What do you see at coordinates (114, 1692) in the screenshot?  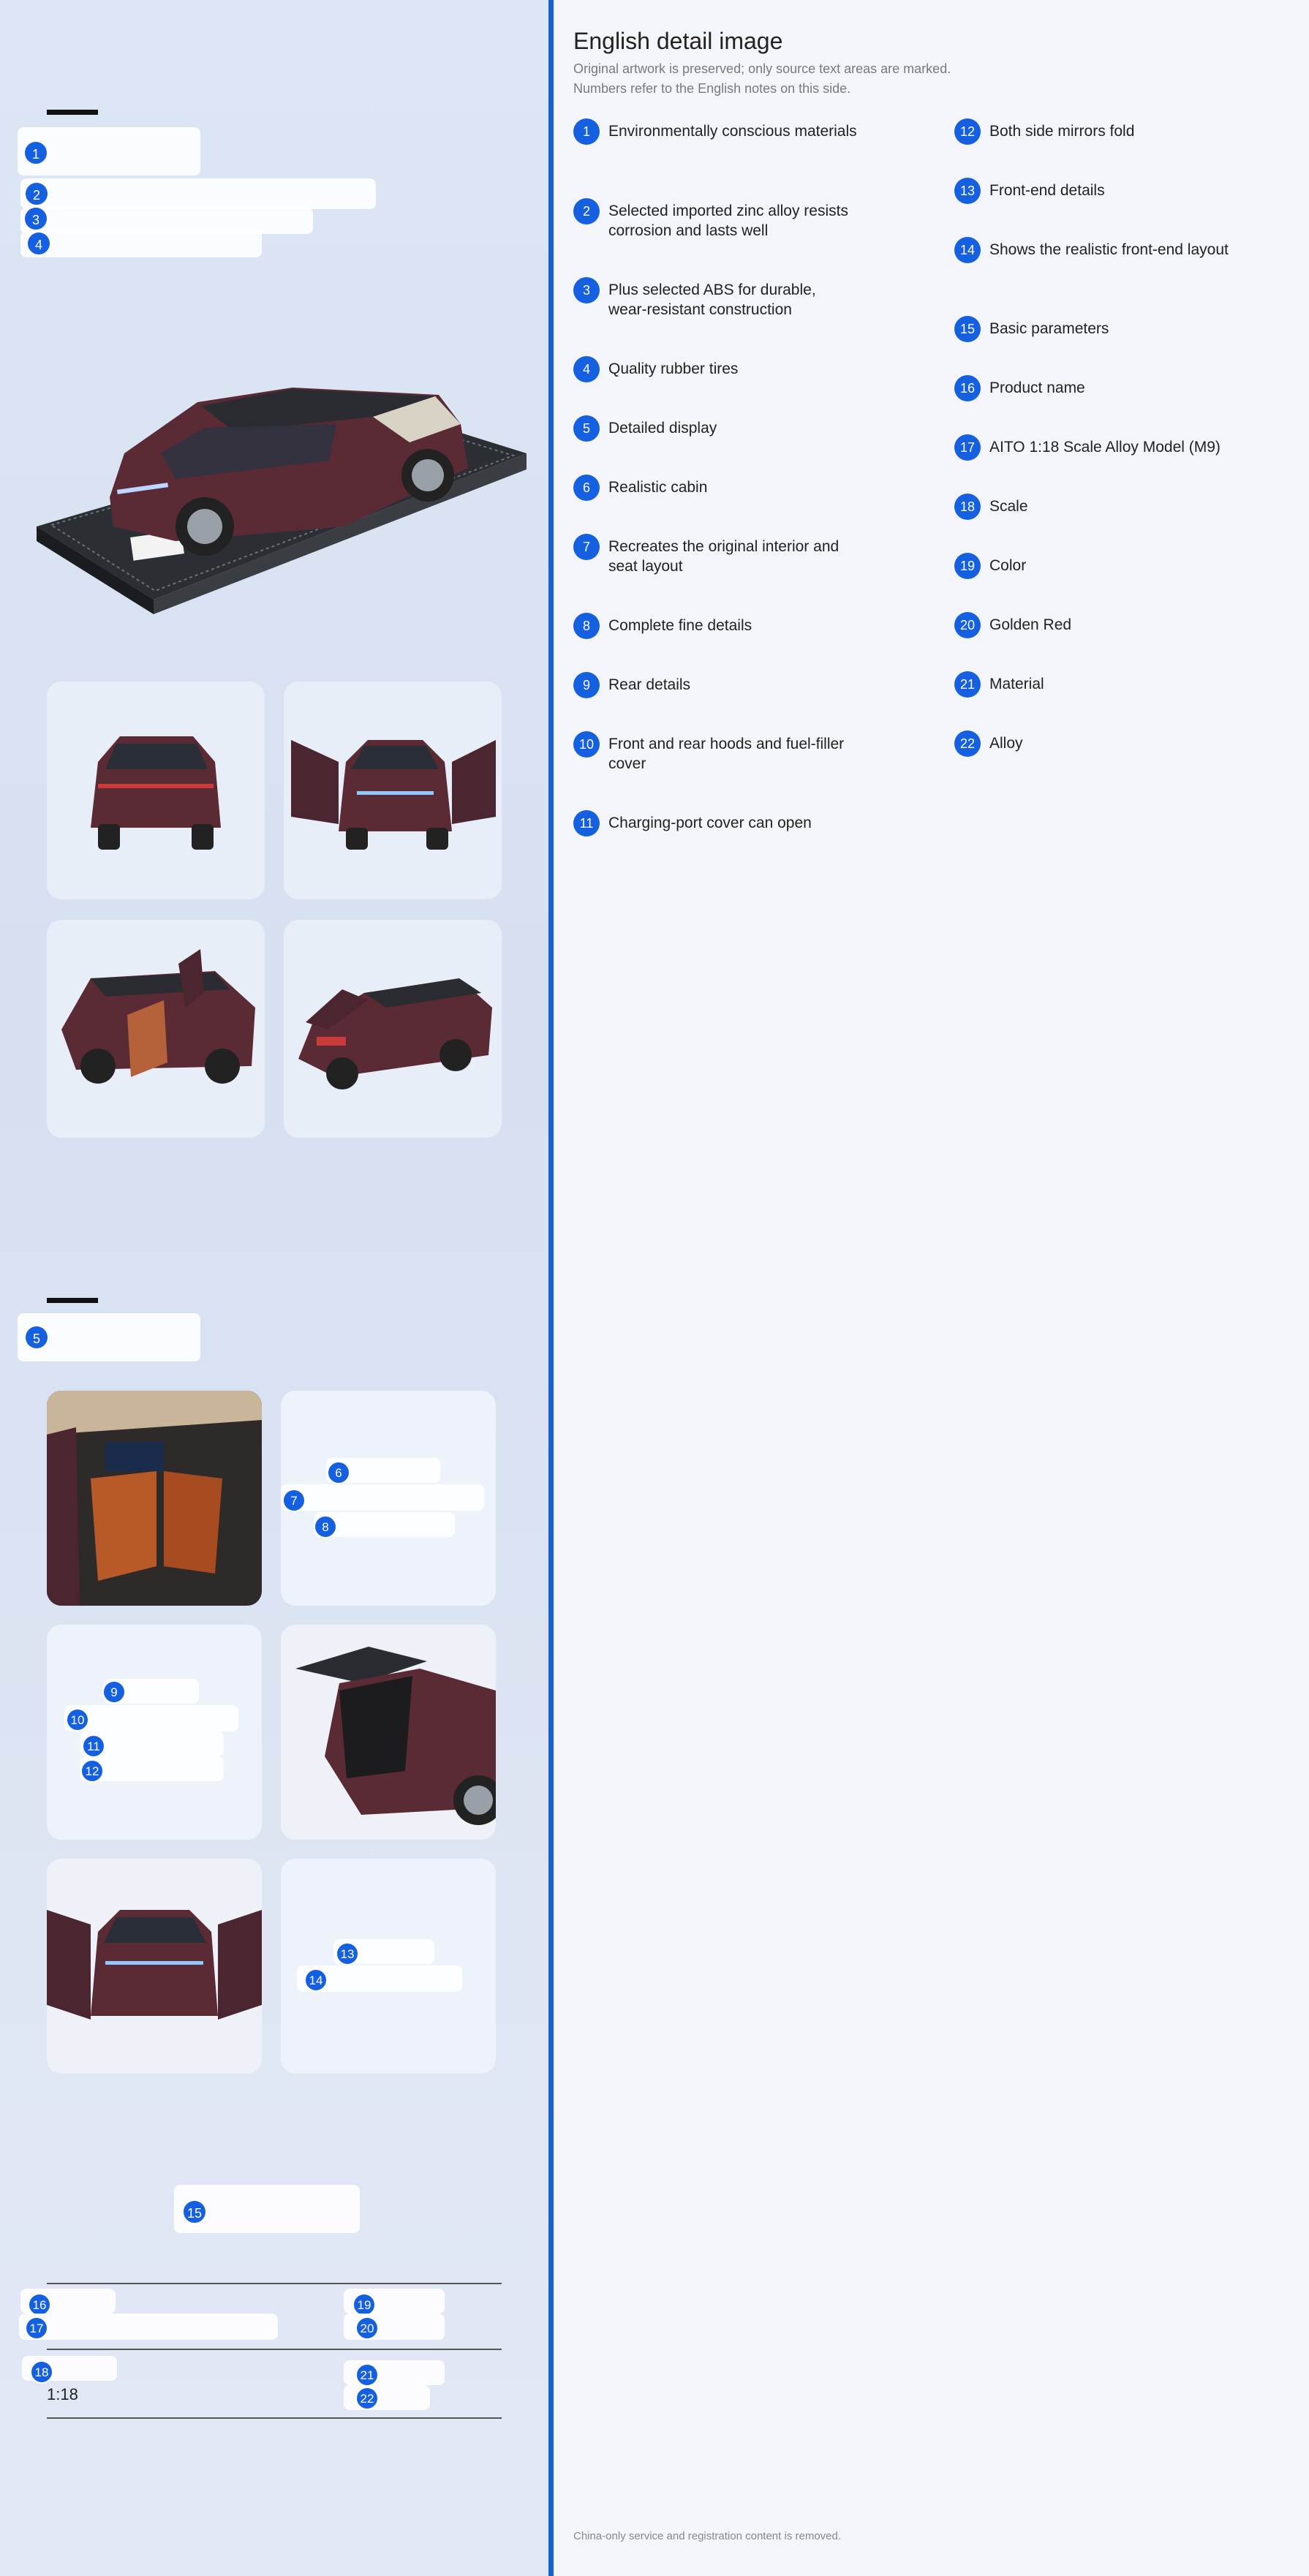 I see `marker: 9` at bounding box center [114, 1692].